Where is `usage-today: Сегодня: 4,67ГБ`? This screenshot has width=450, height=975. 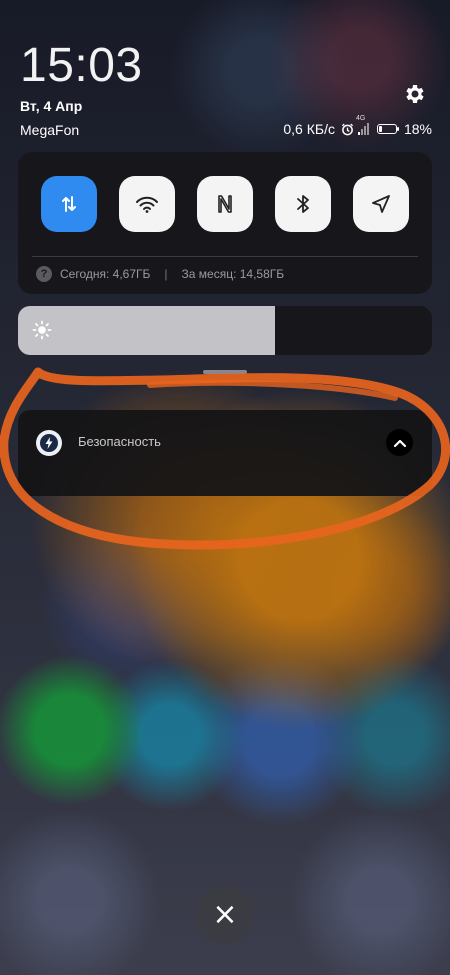
usage-today: Сегодня: 4,67ГБ is located at coordinates (105, 274).